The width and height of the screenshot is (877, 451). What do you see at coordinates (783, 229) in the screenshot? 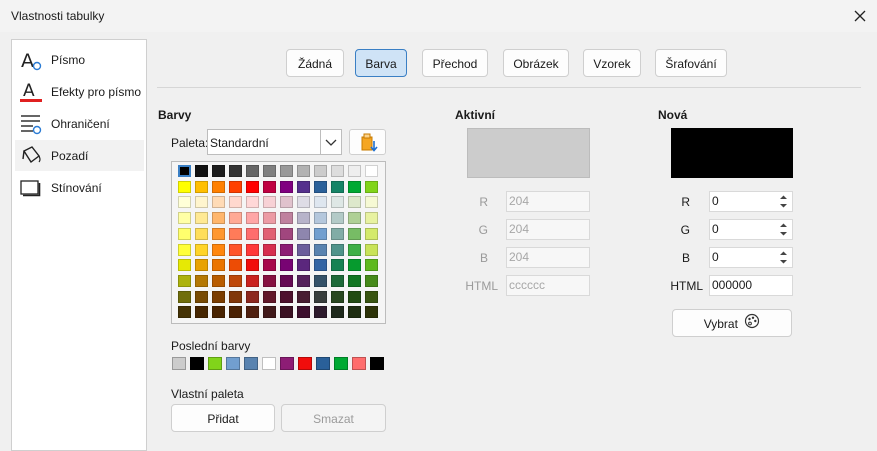
I see `new-g-stepper` at bounding box center [783, 229].